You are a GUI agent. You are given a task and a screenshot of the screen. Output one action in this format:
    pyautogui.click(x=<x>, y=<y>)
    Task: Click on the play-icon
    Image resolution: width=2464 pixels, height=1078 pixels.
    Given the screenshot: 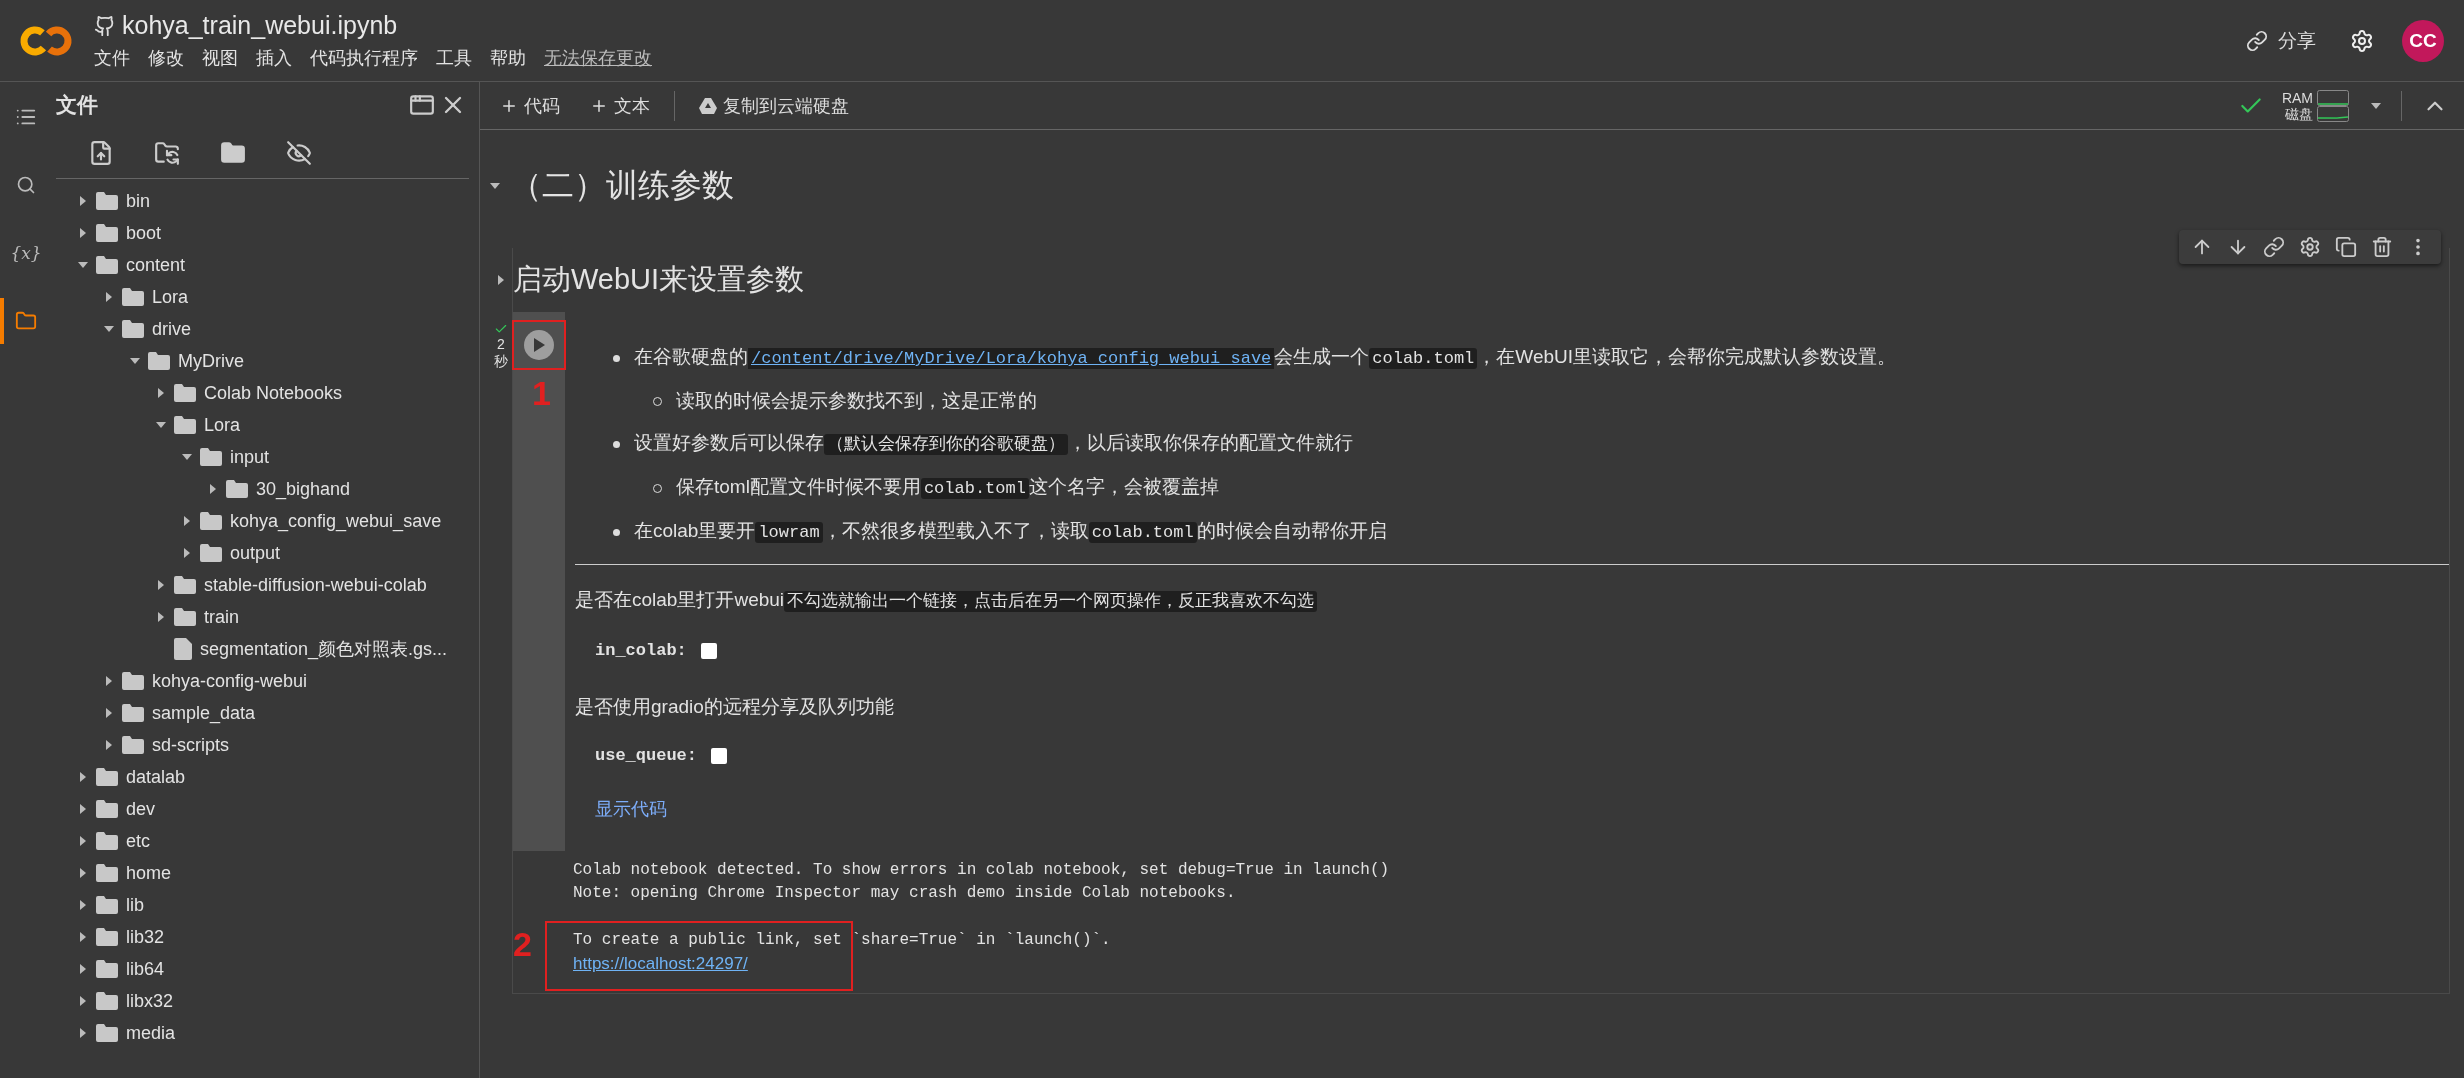 What is the action you would take?
    pyautogui.click(x=539, y=345)
    